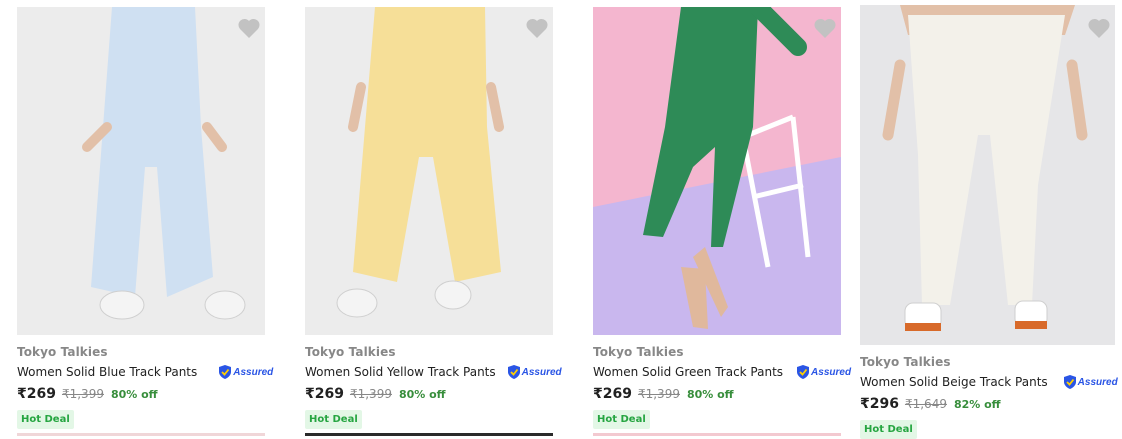 The height and width of the screenshot is (439, 1122). Describe the element at coordinates (925, 404) in the screenshot. I see `product-mrp: ₹1,649` at that location.